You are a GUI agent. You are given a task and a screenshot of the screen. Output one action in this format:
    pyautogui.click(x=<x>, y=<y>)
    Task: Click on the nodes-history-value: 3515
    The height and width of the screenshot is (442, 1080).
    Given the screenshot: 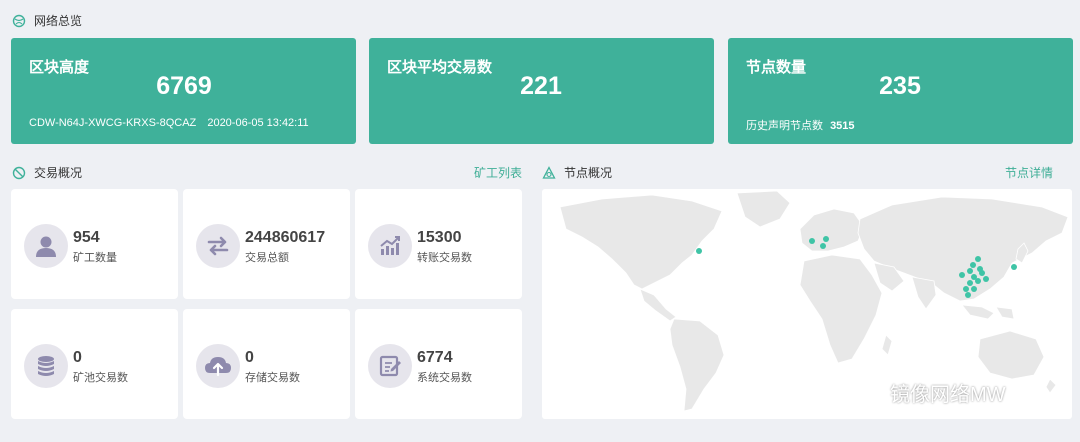 What is the action you would take?
    pyautogui.click(x=842, y=126)
    